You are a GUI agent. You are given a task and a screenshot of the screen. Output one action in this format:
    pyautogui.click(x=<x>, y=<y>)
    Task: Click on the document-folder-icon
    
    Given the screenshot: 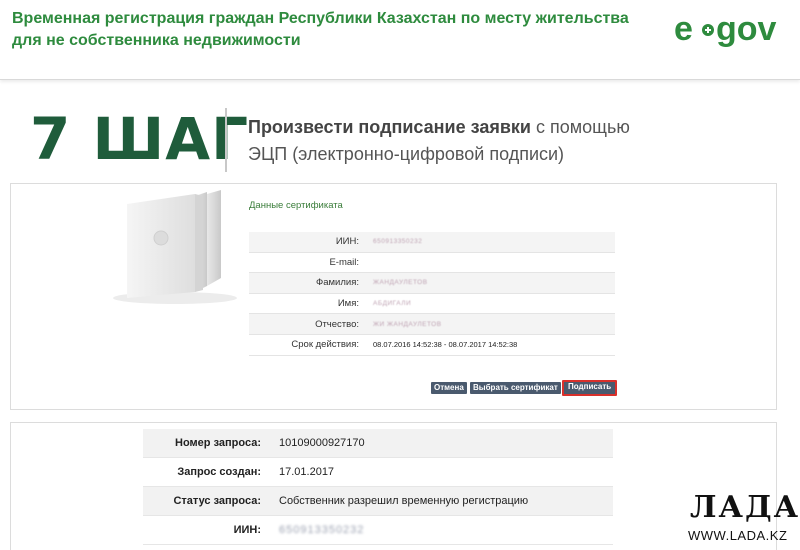 What is the action you would take?
    pyautogui.click(x=175, y=247)
    